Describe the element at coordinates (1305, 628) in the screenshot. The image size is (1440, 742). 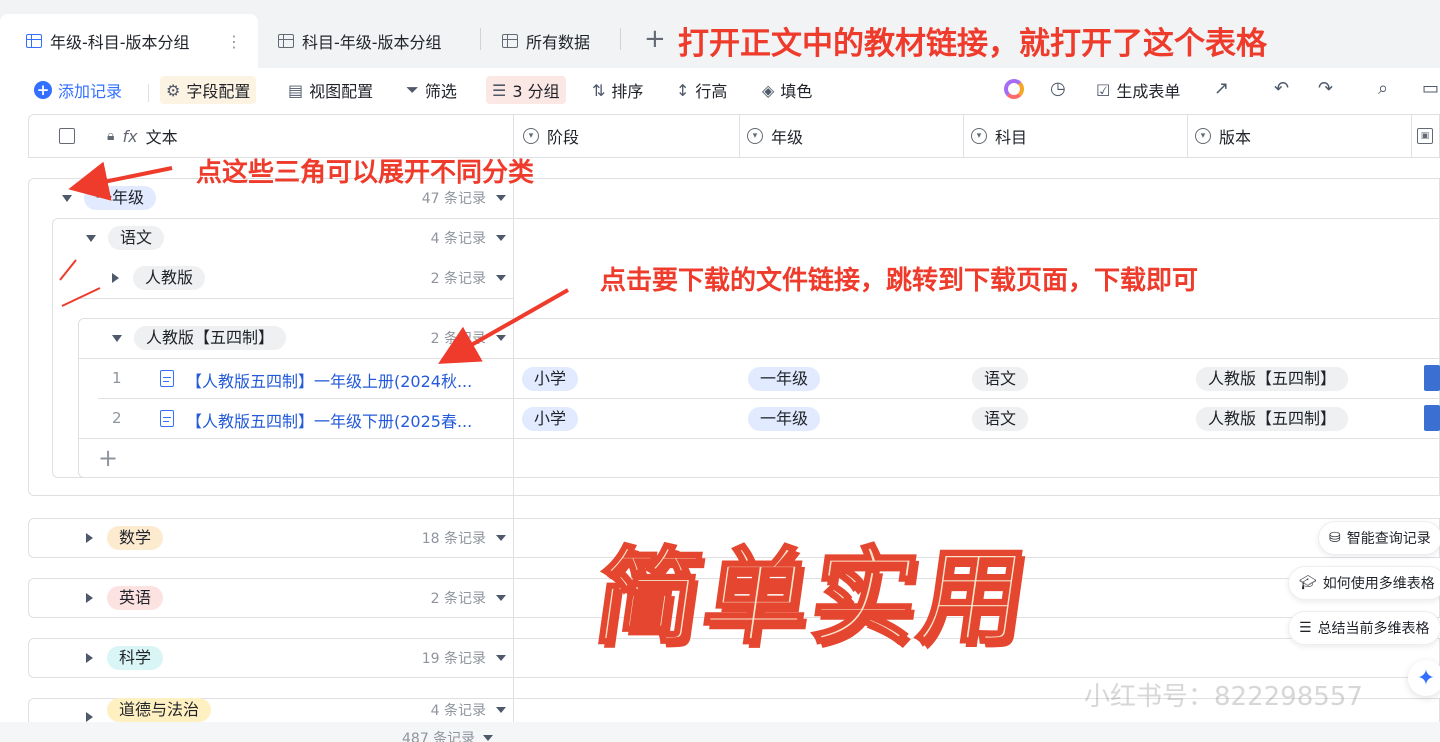
I see `list-icon: ☰` at that location.